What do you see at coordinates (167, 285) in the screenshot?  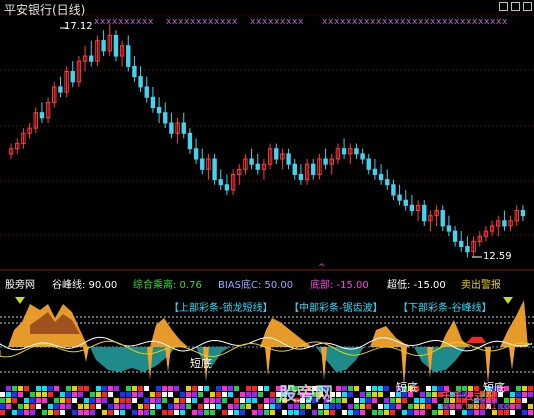 I see `indicator-label-deviation: 综合乘离: 0.76` at bounding box center [167, 285].